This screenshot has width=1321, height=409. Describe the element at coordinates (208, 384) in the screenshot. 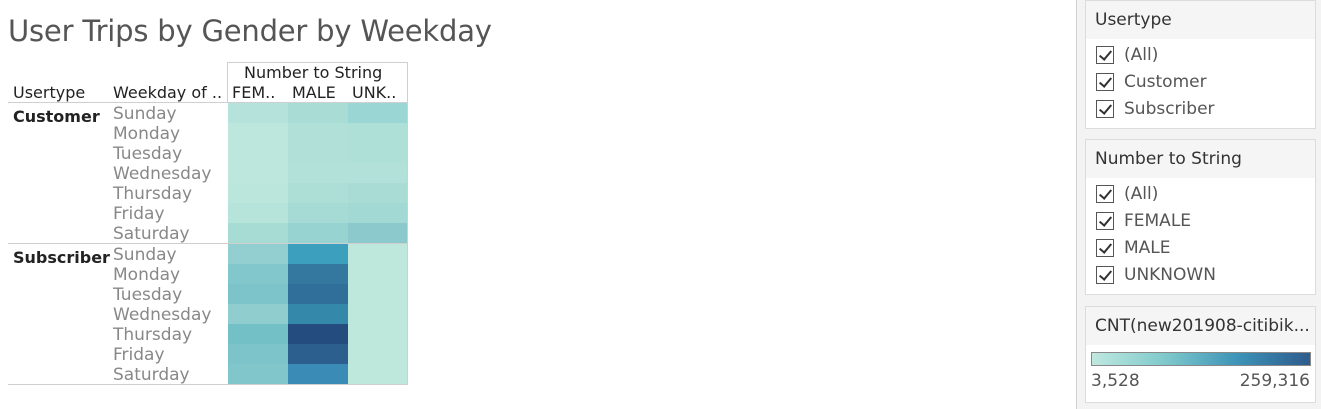

I see `group-bottom-line` at that location.